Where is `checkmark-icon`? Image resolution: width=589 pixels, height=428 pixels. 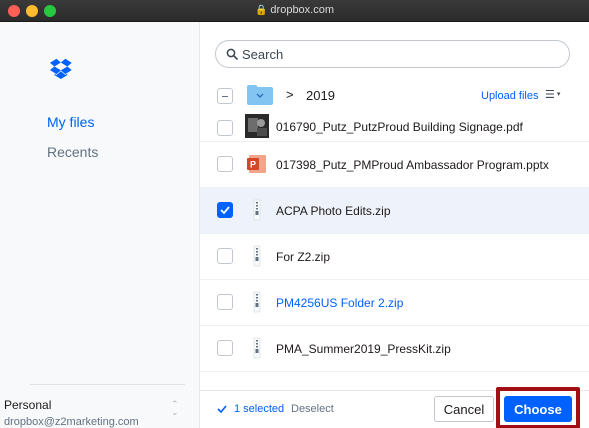 checkmark-icon is located at coordinates (225, 210).